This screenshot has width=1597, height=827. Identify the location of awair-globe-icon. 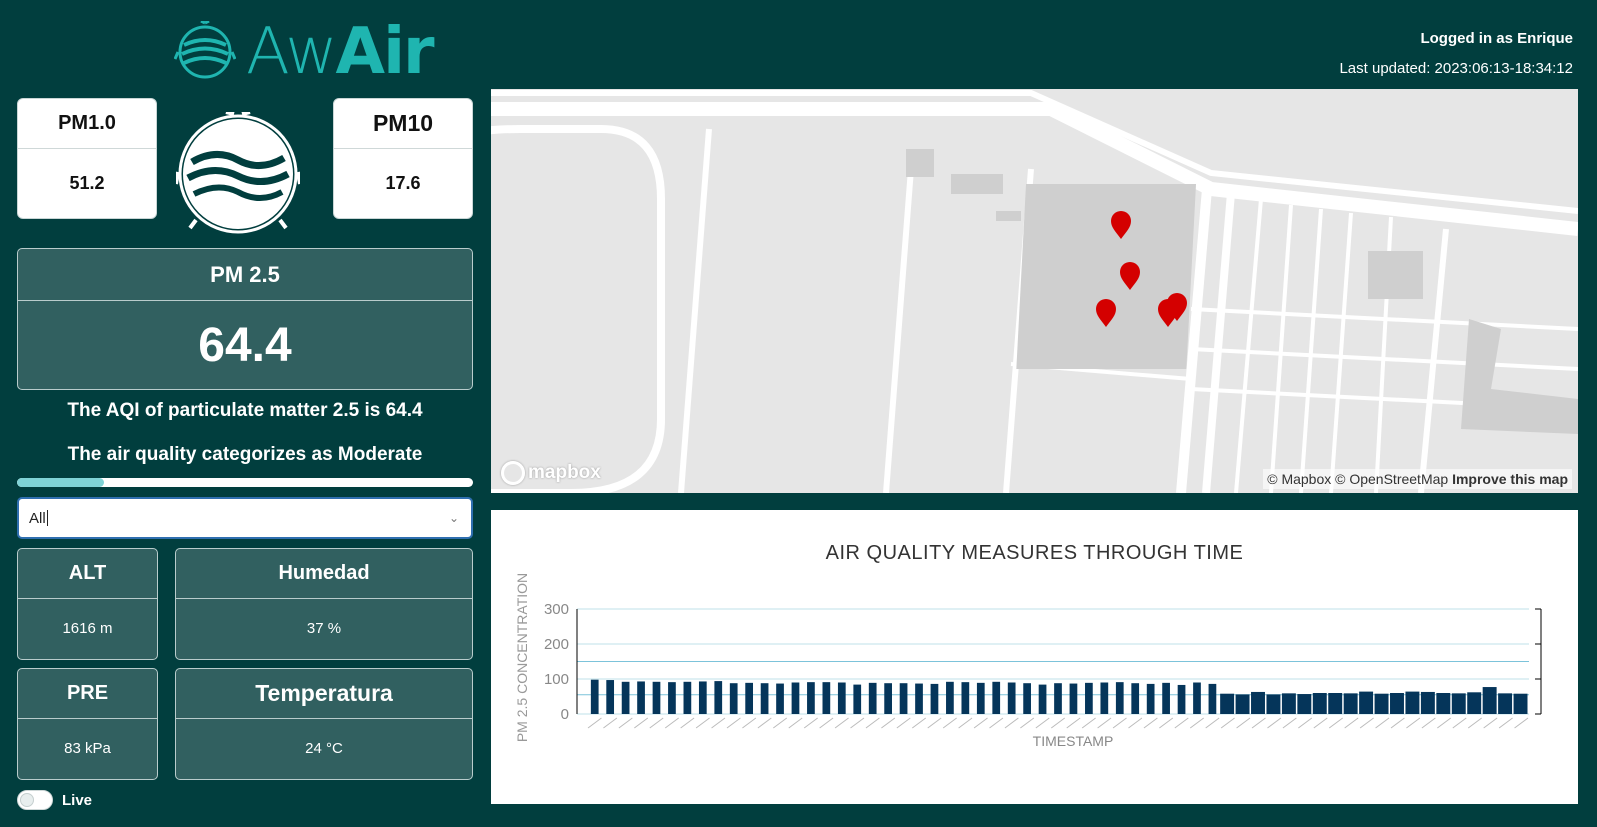
(205, 50).